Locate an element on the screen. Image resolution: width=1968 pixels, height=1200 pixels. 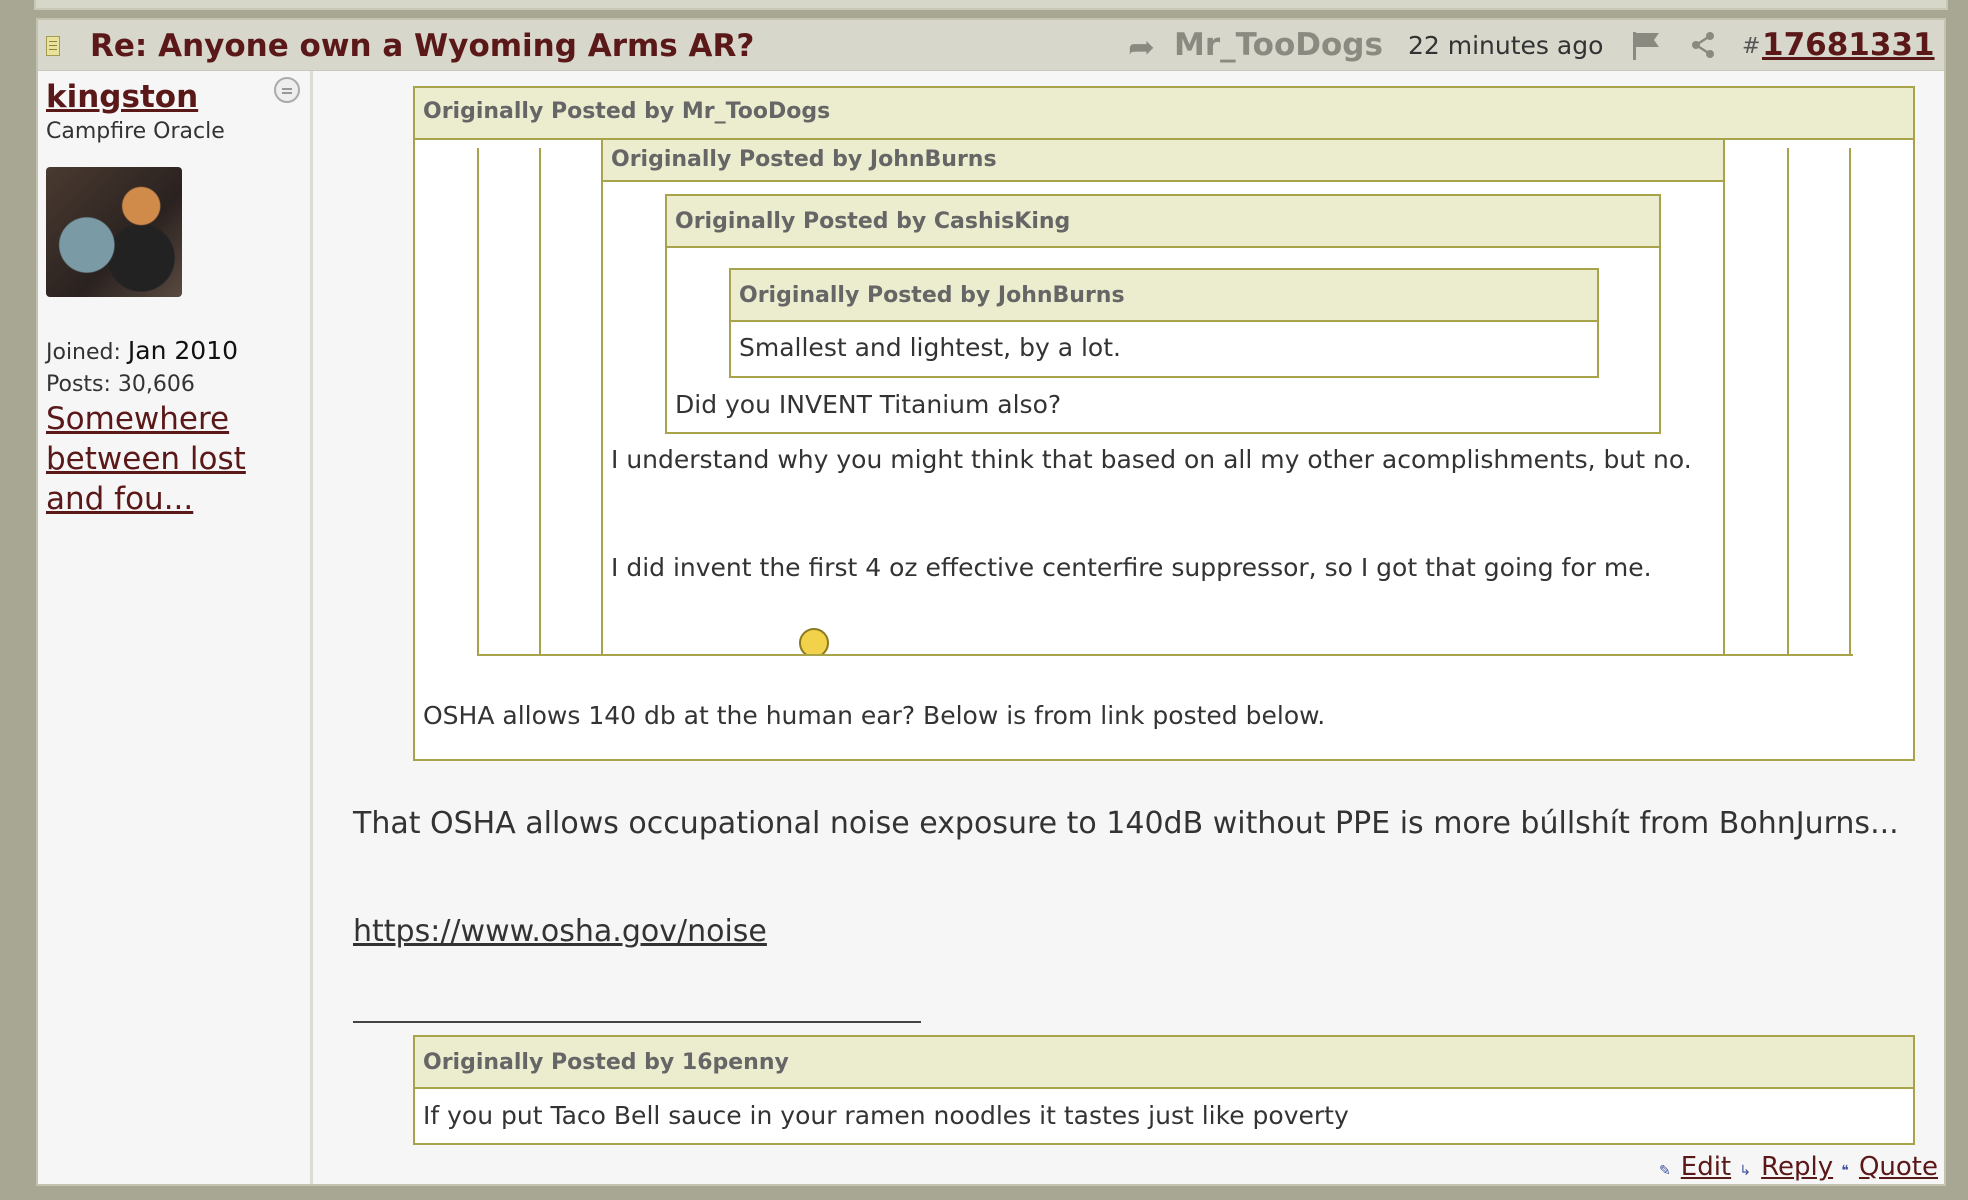
posts-value: 30,606 is located at coordinates (156, 384).